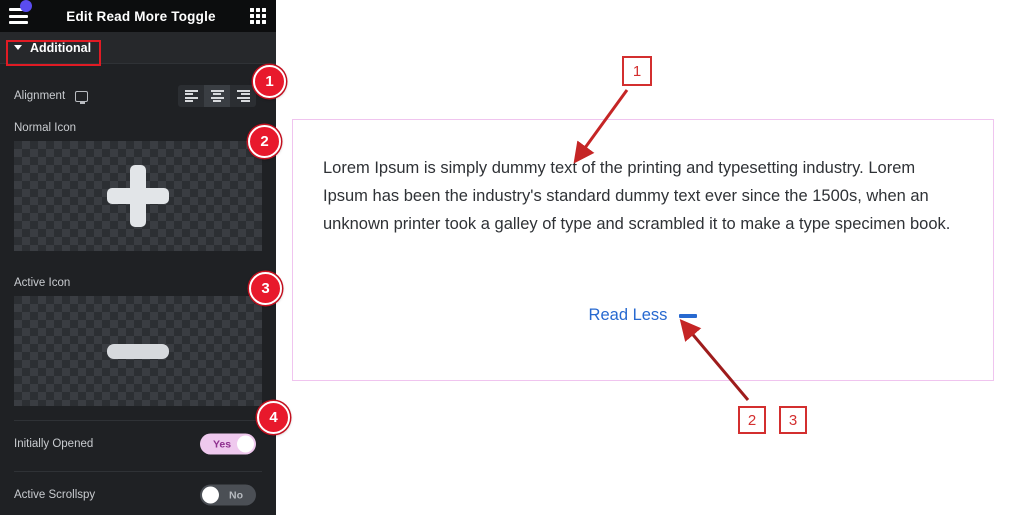  I want to click on read-less-toggle: Read Less, so click(643, 315).